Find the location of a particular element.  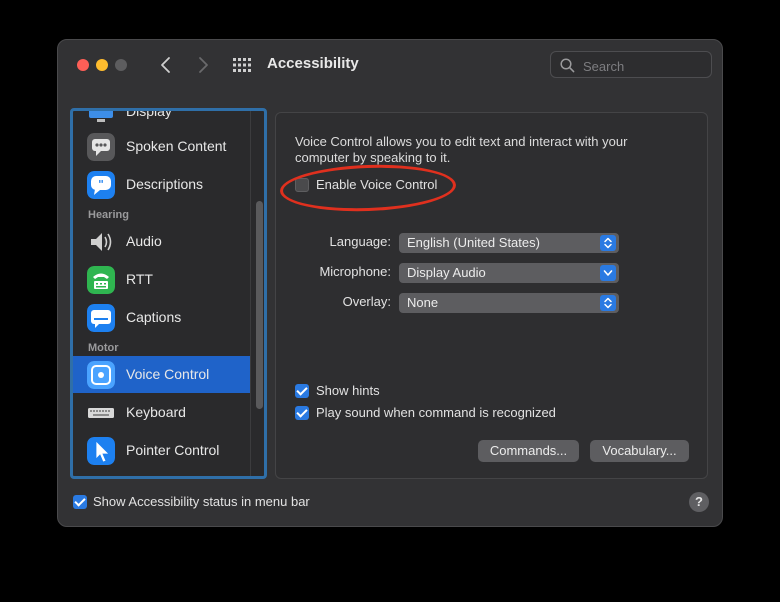

search-input is located at coordinates (643, 66).